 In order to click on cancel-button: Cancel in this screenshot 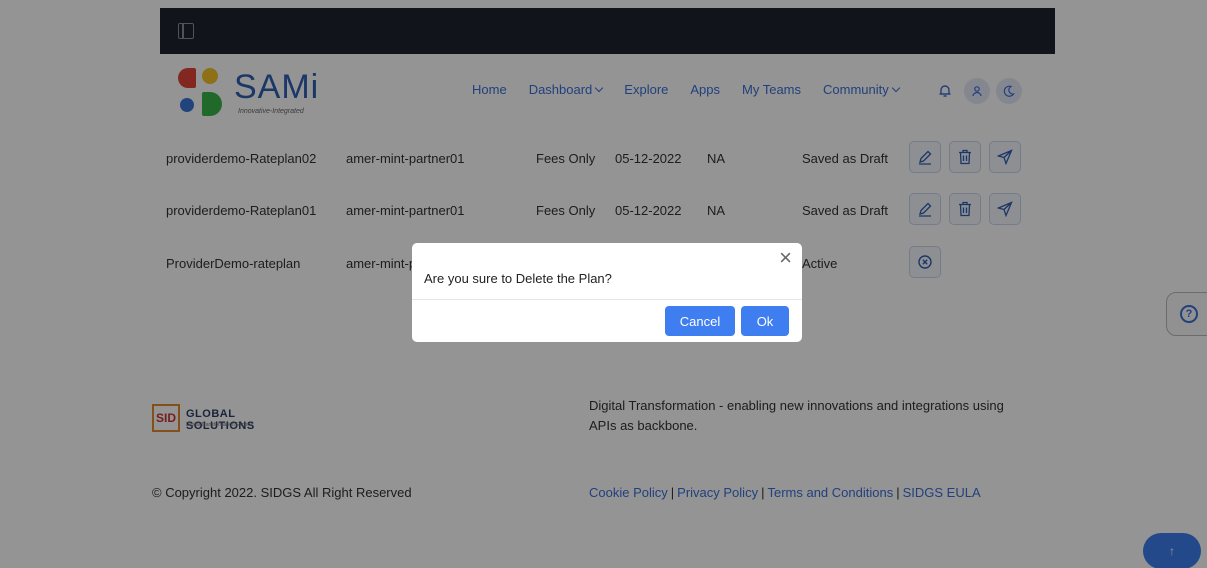, I will do `click(700, 321)`.